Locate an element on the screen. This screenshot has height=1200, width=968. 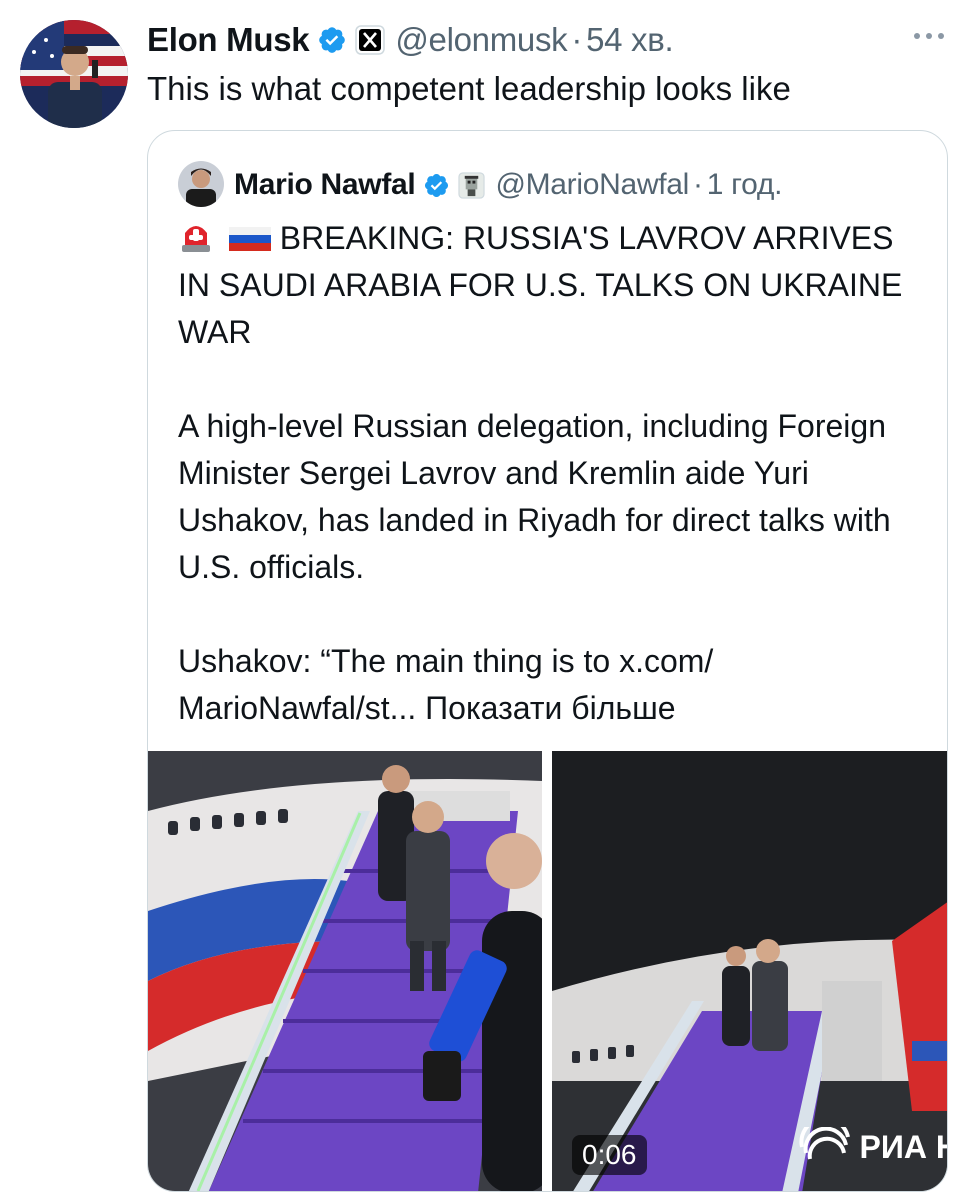
avatar is located at coordinates (74, 74).